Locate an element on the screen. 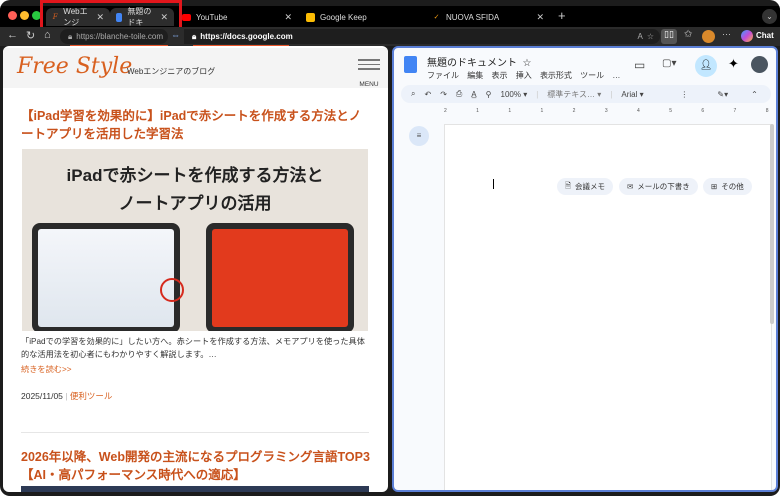 The width and height of the screenshot is (780, 496). docs-logo-icon is located at coordinates (410, 64).